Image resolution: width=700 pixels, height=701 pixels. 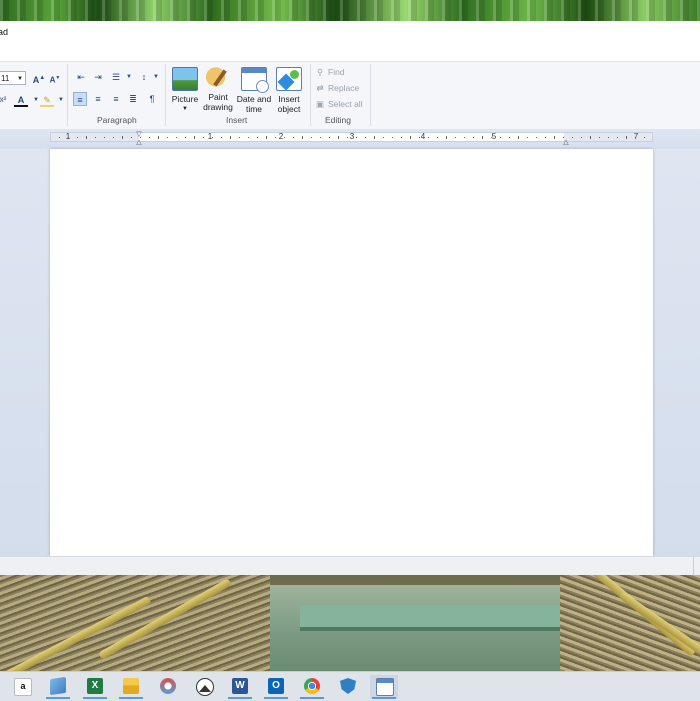 I want to click on defender-icon, so click(x=348, y=686).